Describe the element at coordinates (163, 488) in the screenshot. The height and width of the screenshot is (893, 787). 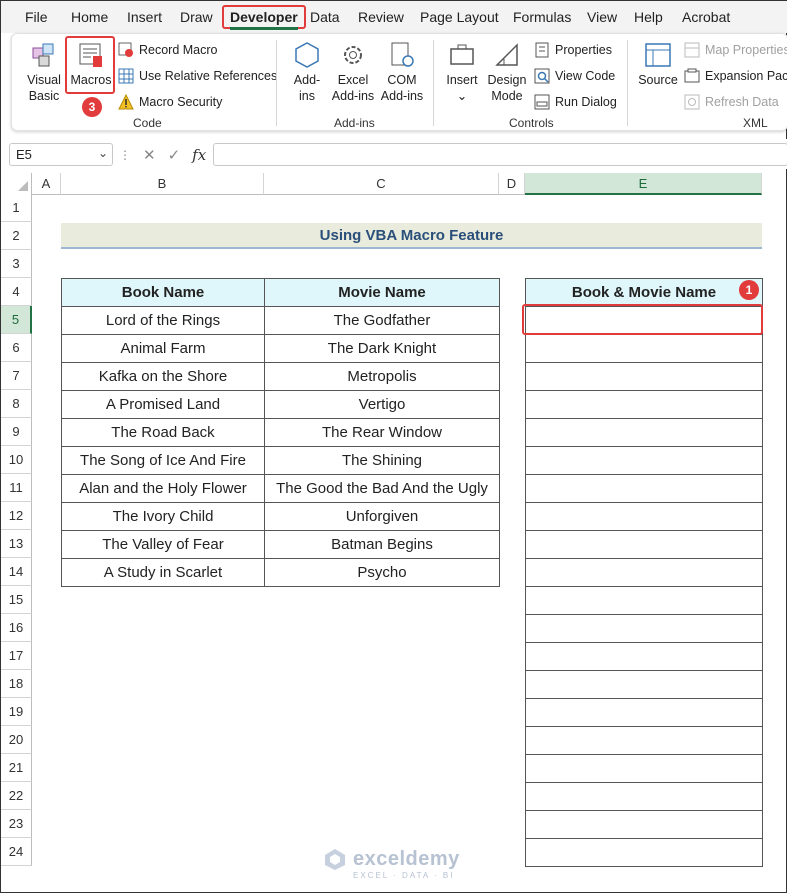
I see `book-name-cell: Alan and the Holy Flower` at that location.